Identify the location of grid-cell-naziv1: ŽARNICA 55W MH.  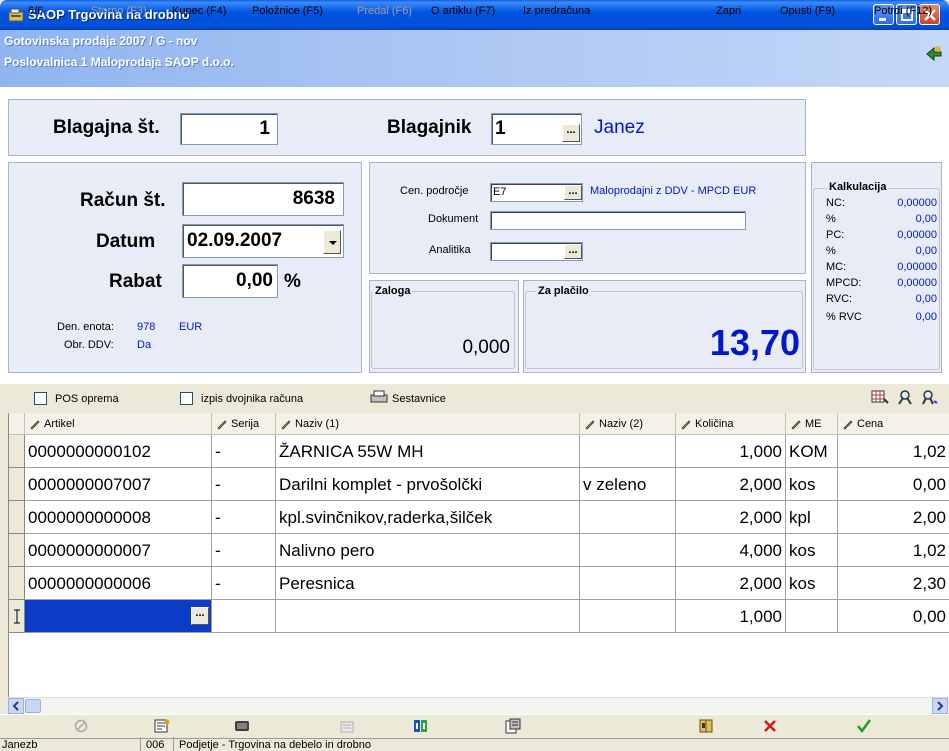
(428, 451).